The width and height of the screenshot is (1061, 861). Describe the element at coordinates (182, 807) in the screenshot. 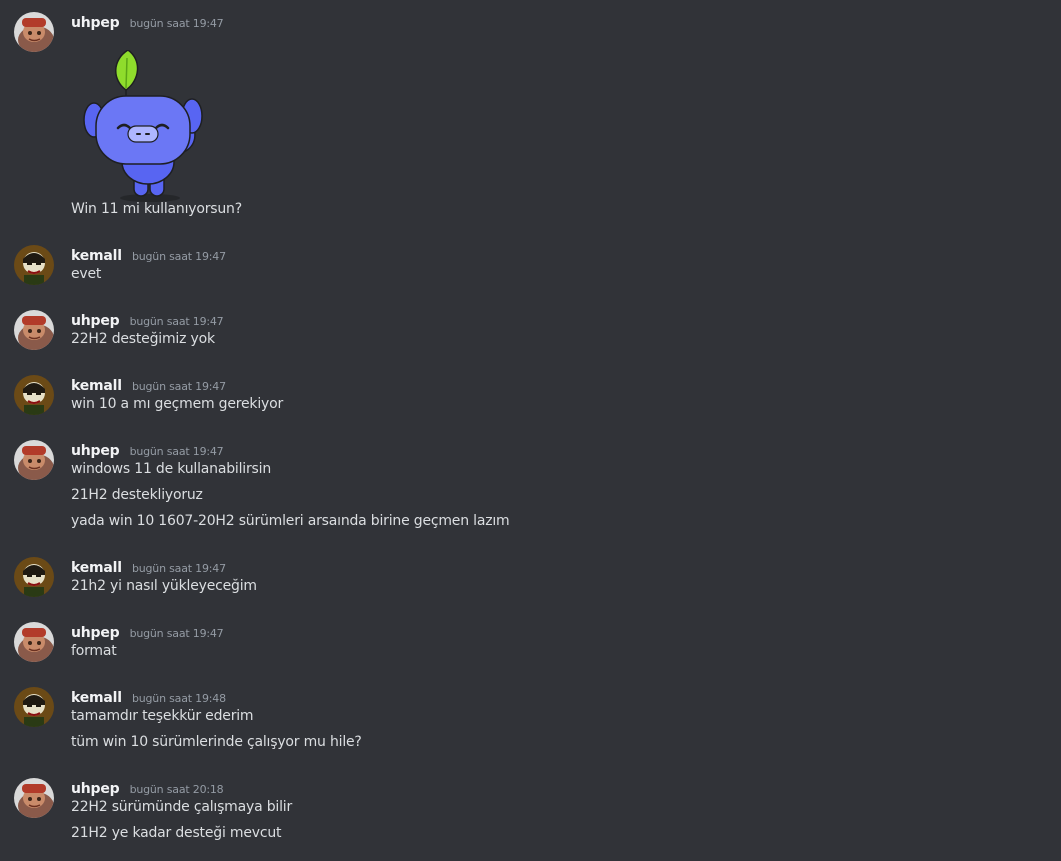

I see `message-text: 22H2 sürümünde çalışmaya bilir` at that location.